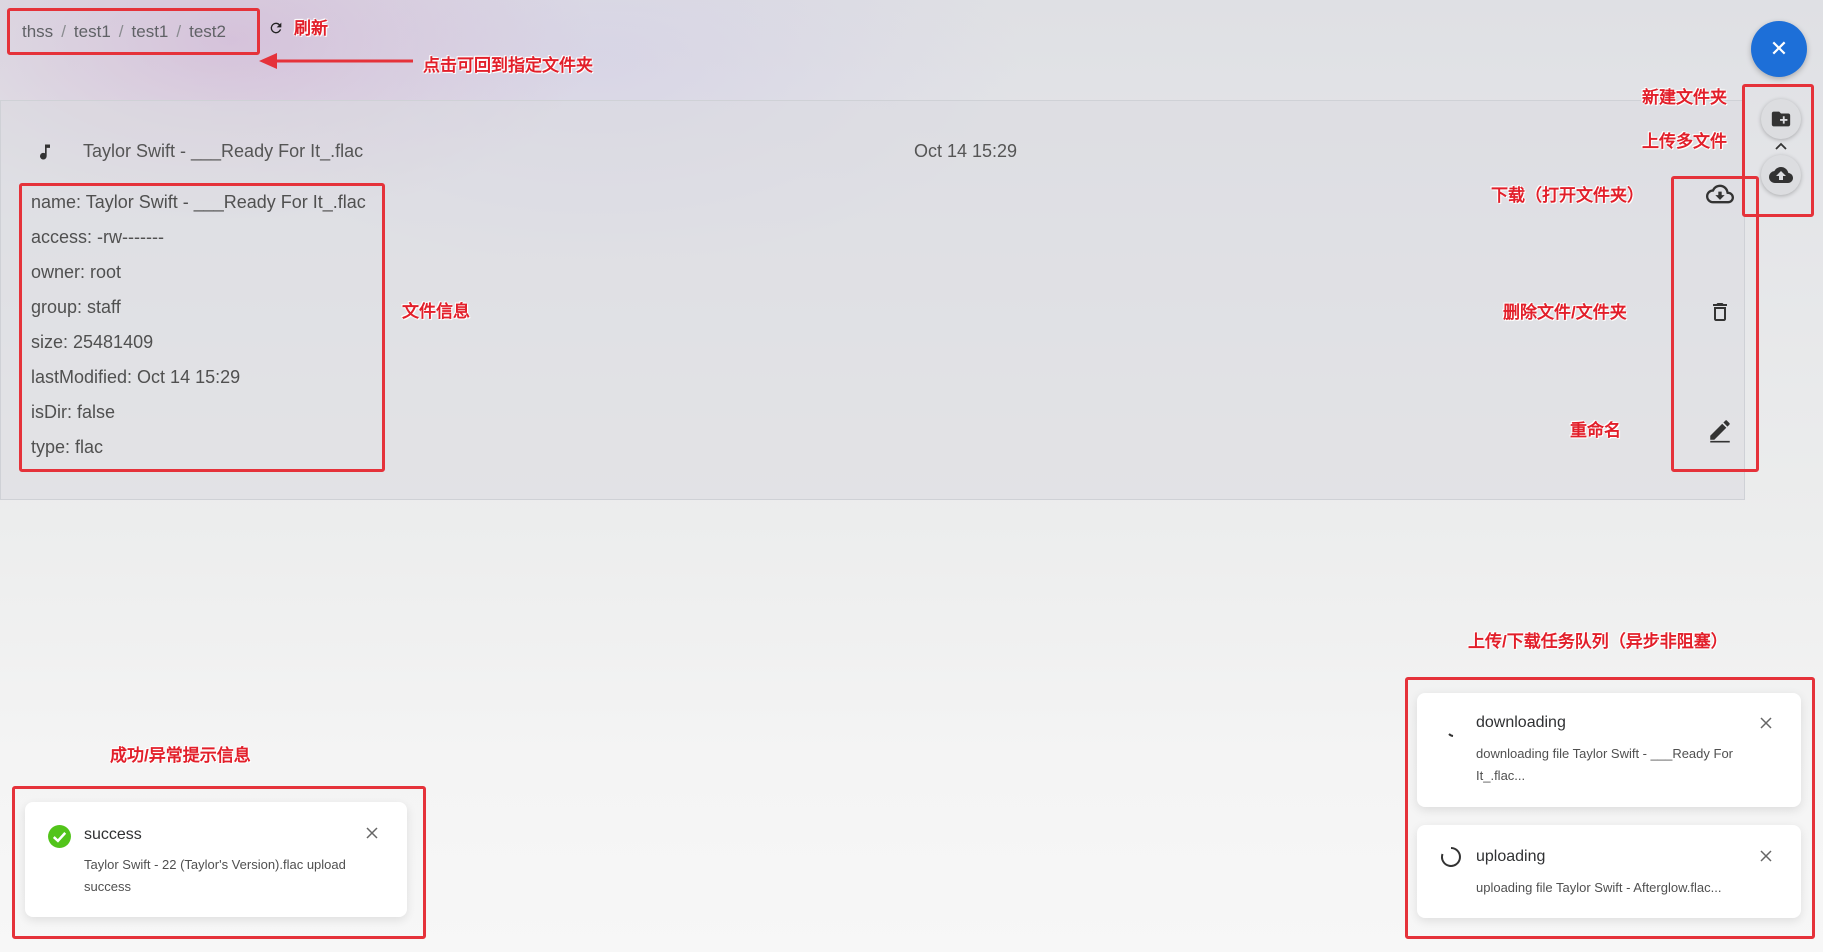 This screenshot has height=952, width=1823. Describe the element at coordinates (1684, 141) in the screenshot. I see `annotation-upload-label: 上传多文件` at that location.